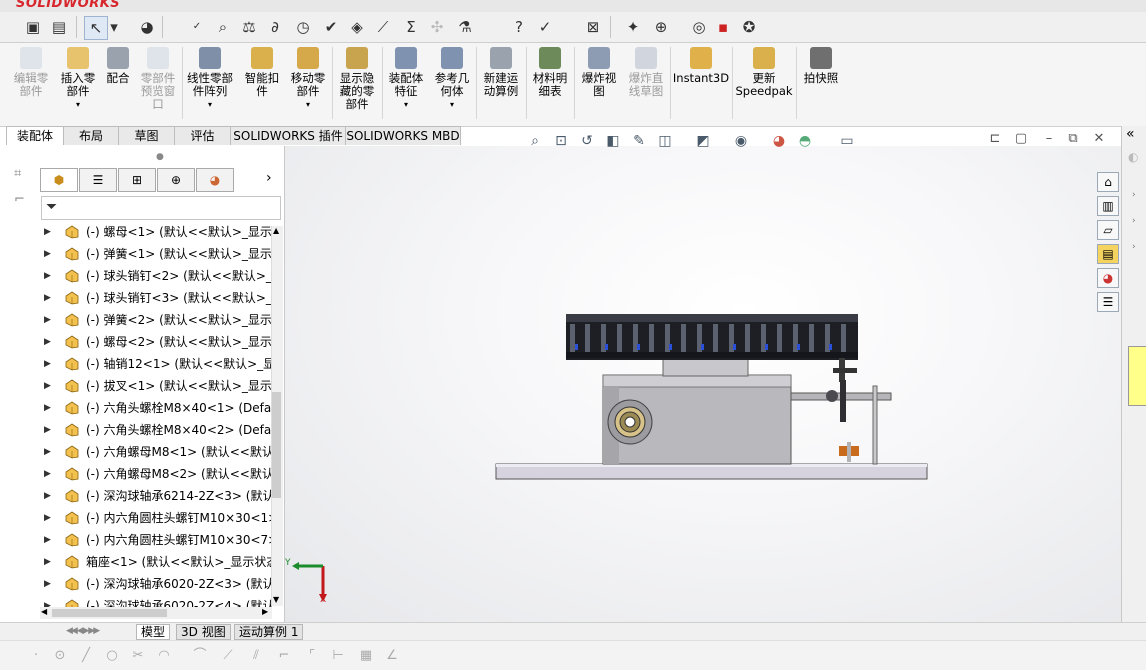  Describe the element at coordinates (44, 611) in the screenshot. I see `scroll-left-icon: ◀` at that location.